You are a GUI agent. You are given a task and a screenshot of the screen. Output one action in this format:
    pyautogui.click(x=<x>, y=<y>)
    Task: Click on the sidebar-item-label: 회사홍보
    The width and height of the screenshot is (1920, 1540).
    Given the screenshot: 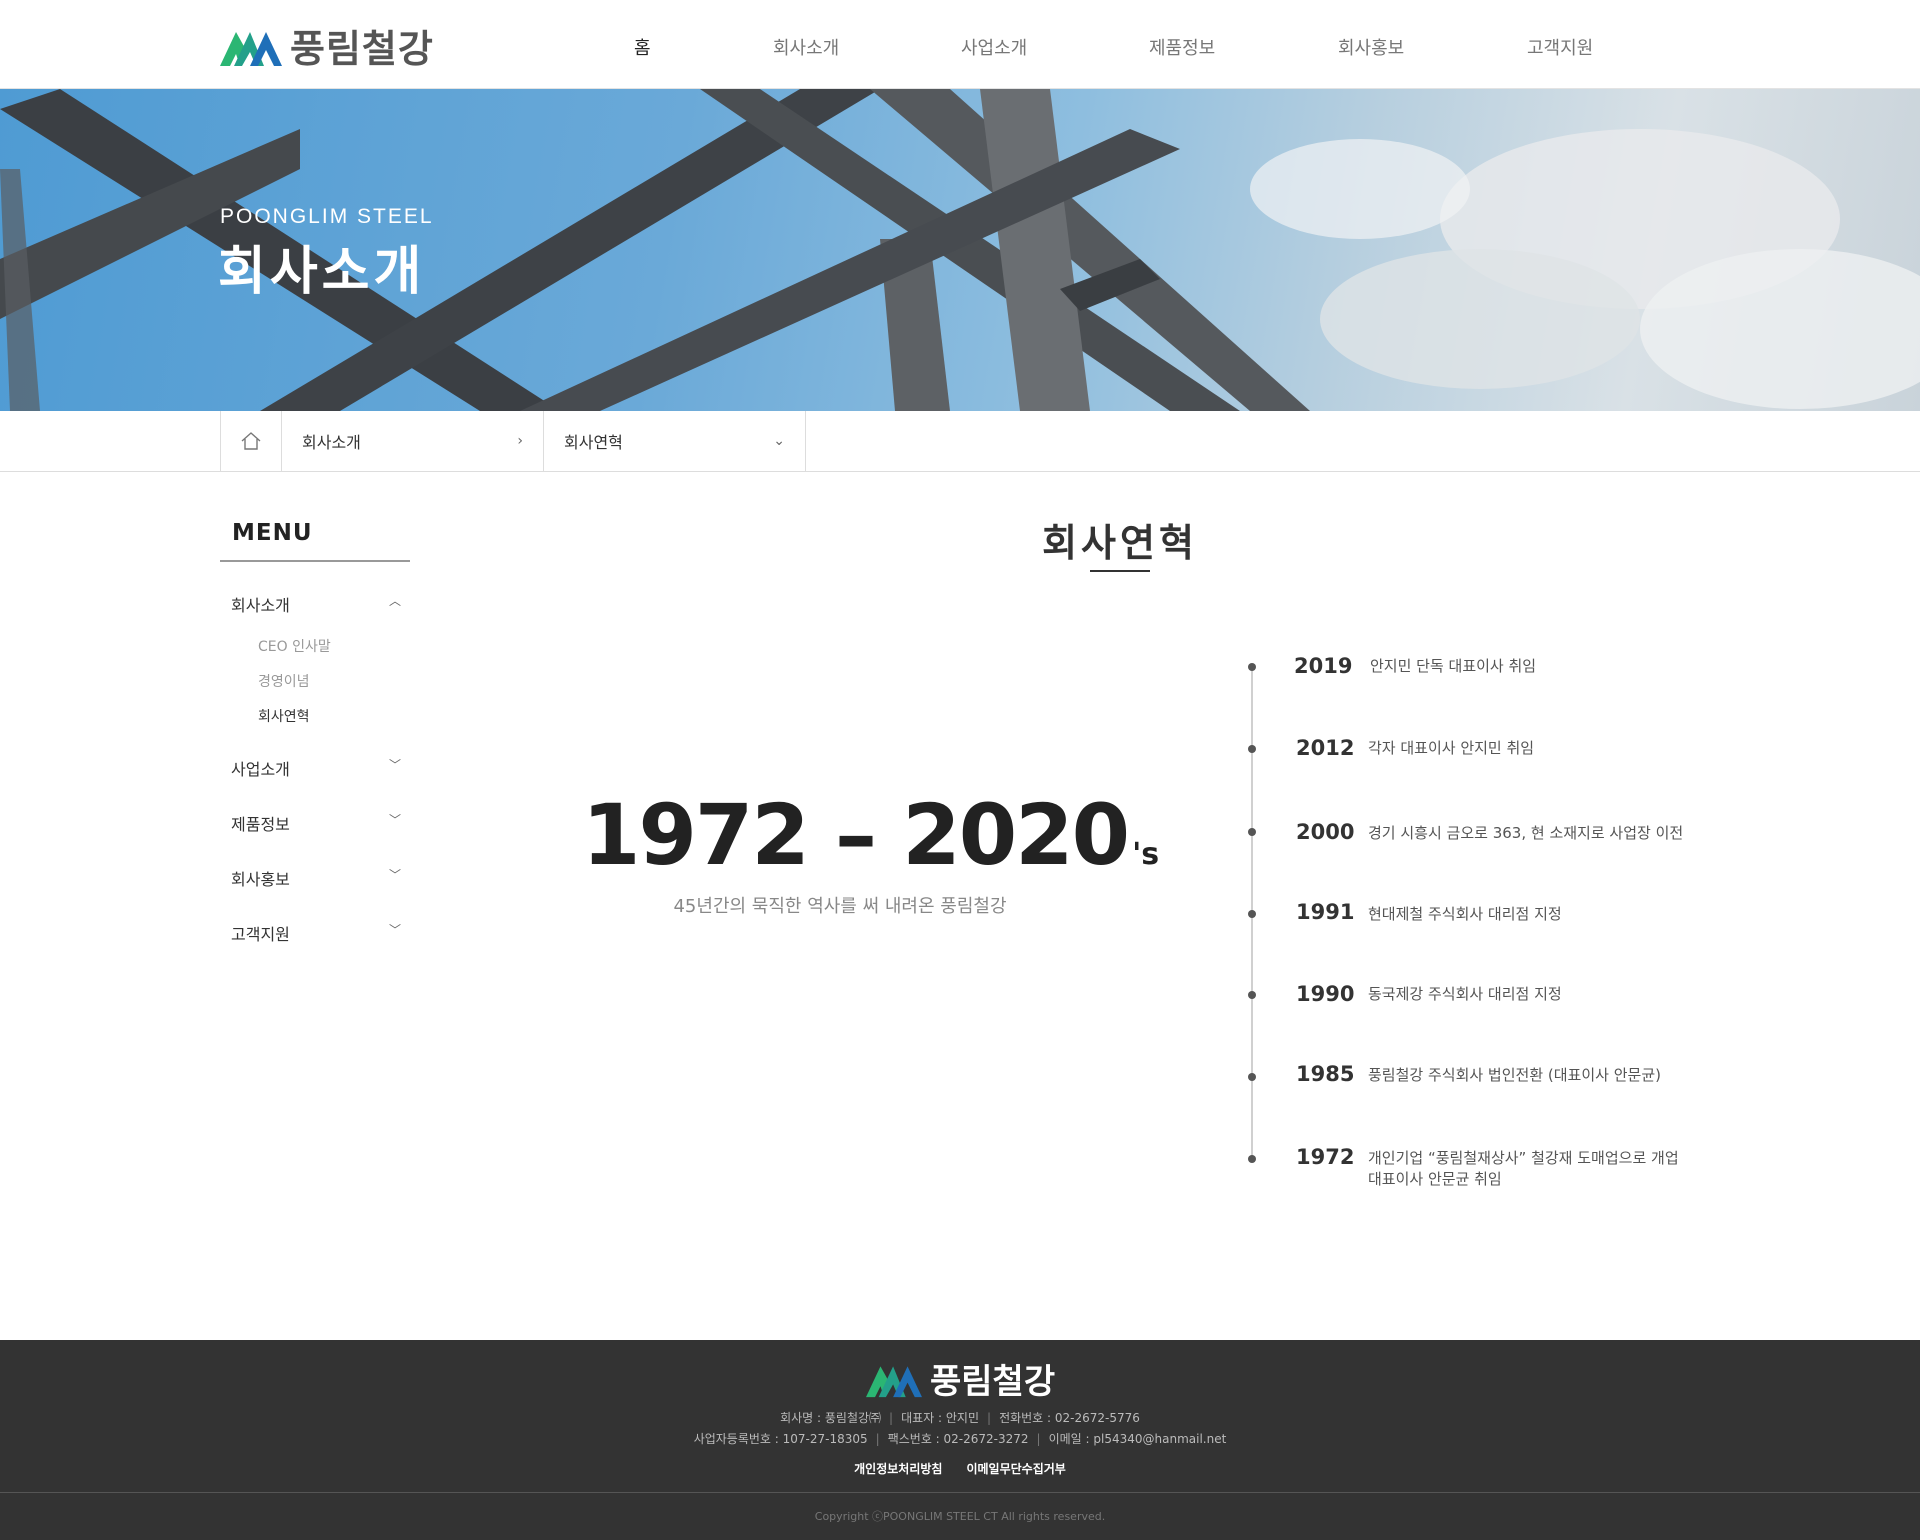 What is the action you would take?
    pyautogui.click(x=260, y=879)
    